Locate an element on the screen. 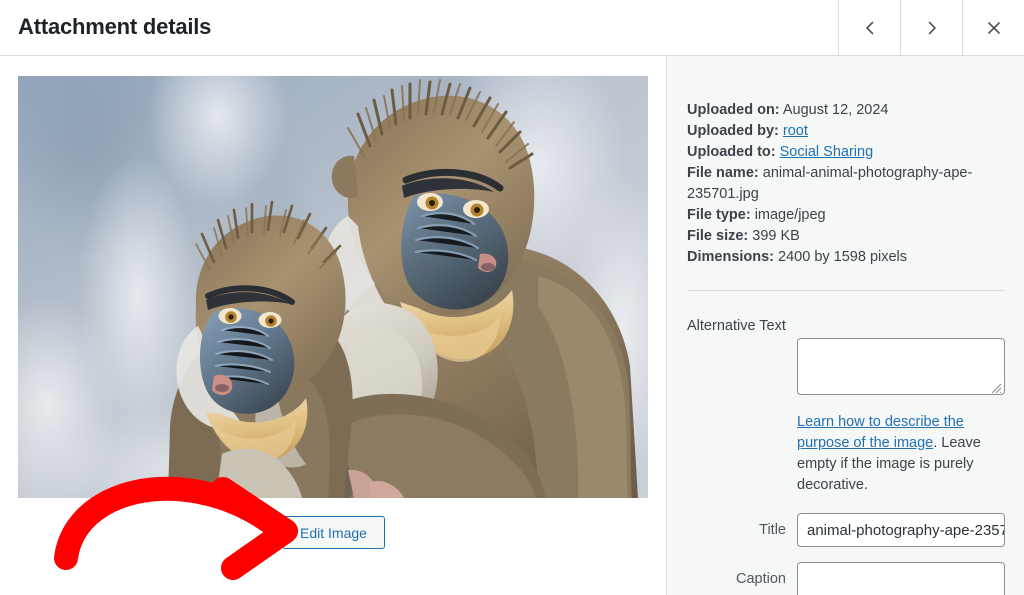  uploaded-to-link: Social Sharing is located at coordinates (827, 152).